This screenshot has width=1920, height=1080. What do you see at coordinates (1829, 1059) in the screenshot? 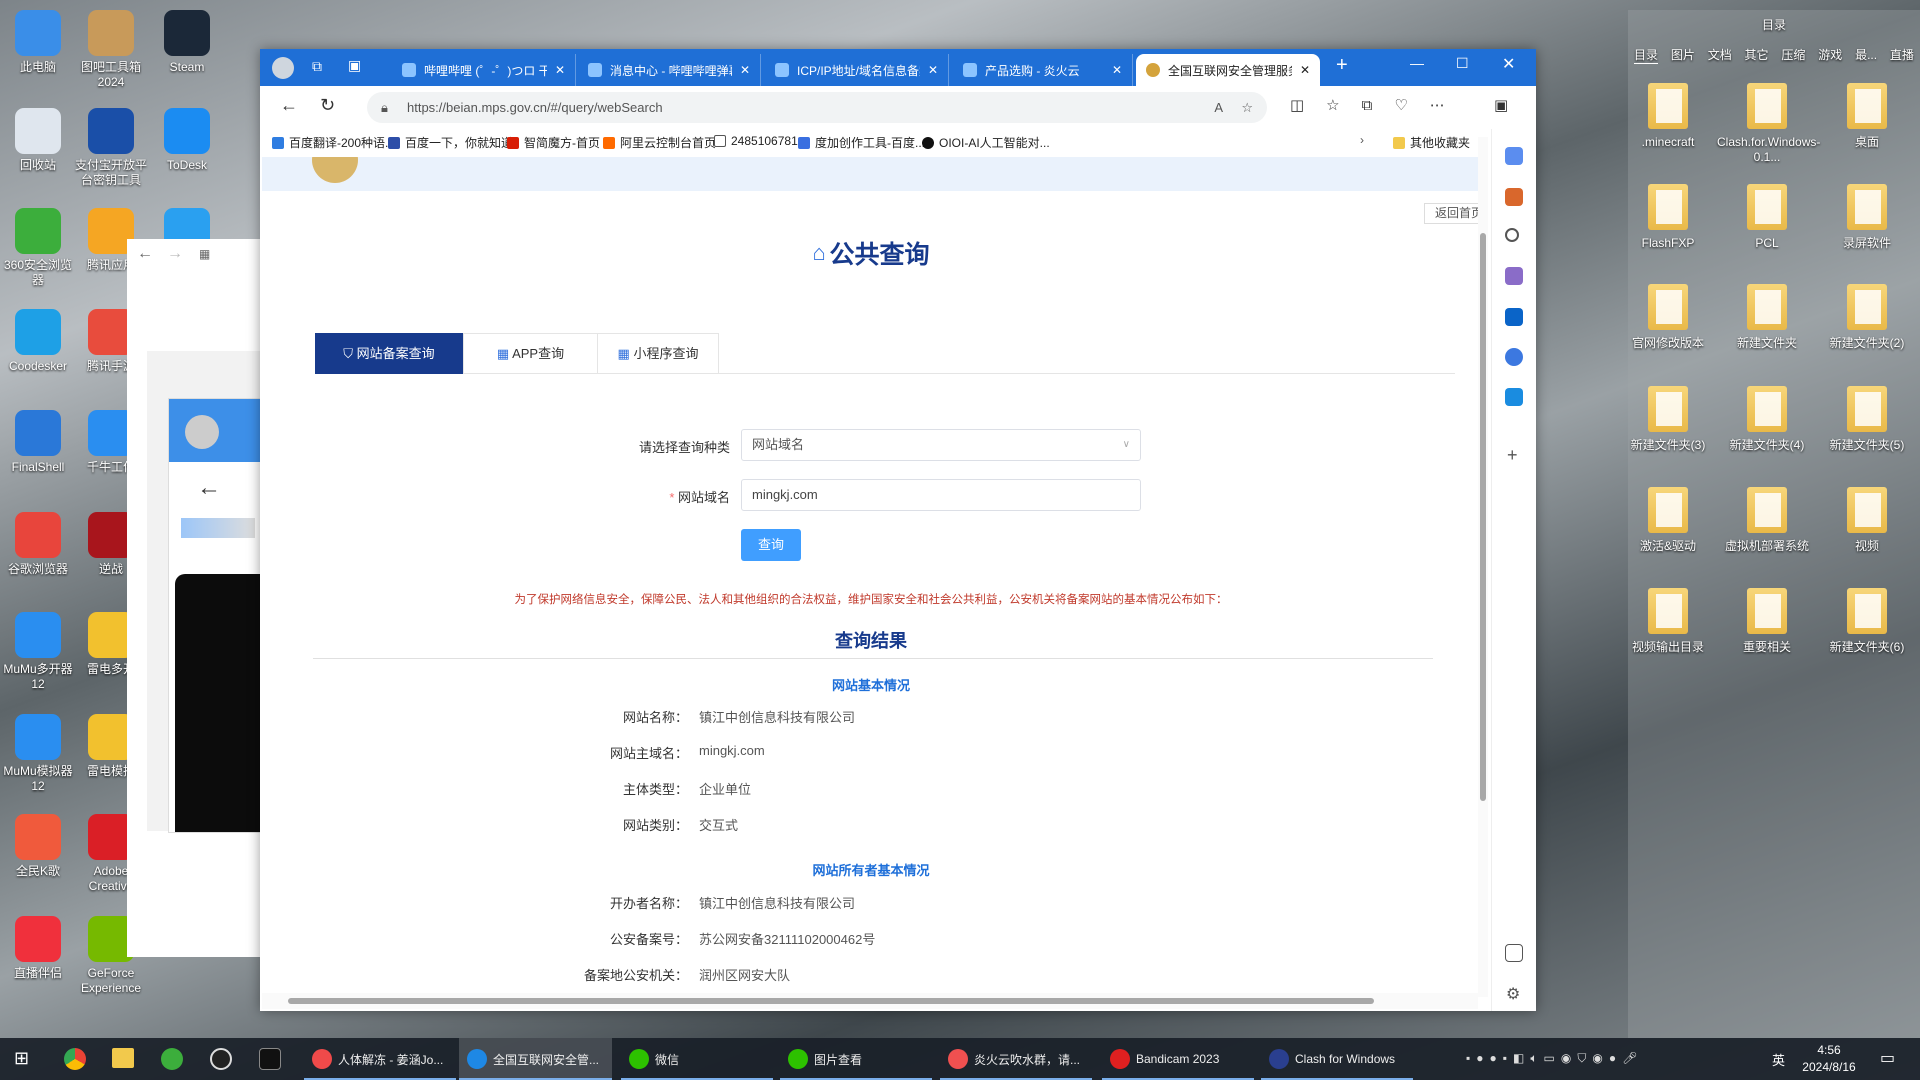
I see `clock: 4:56 2024/8/16` at bounding box center [1829, 1059].